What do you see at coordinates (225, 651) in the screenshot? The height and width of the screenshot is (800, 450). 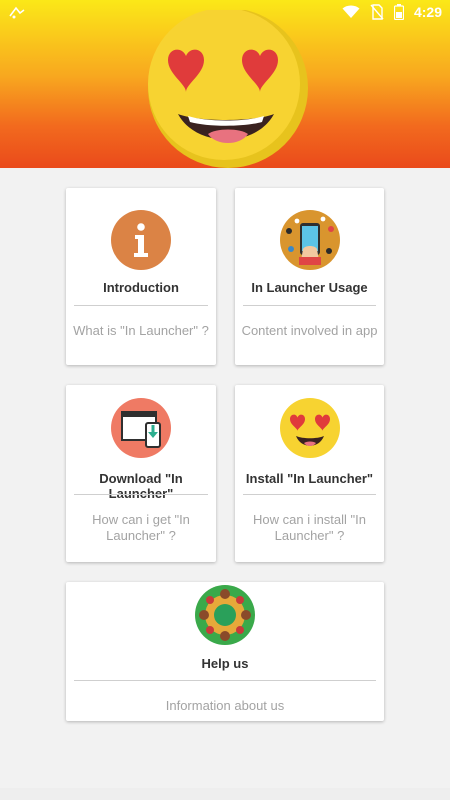 I see `help-us-card: Help us Information about us` at bounding box center [225, 651].